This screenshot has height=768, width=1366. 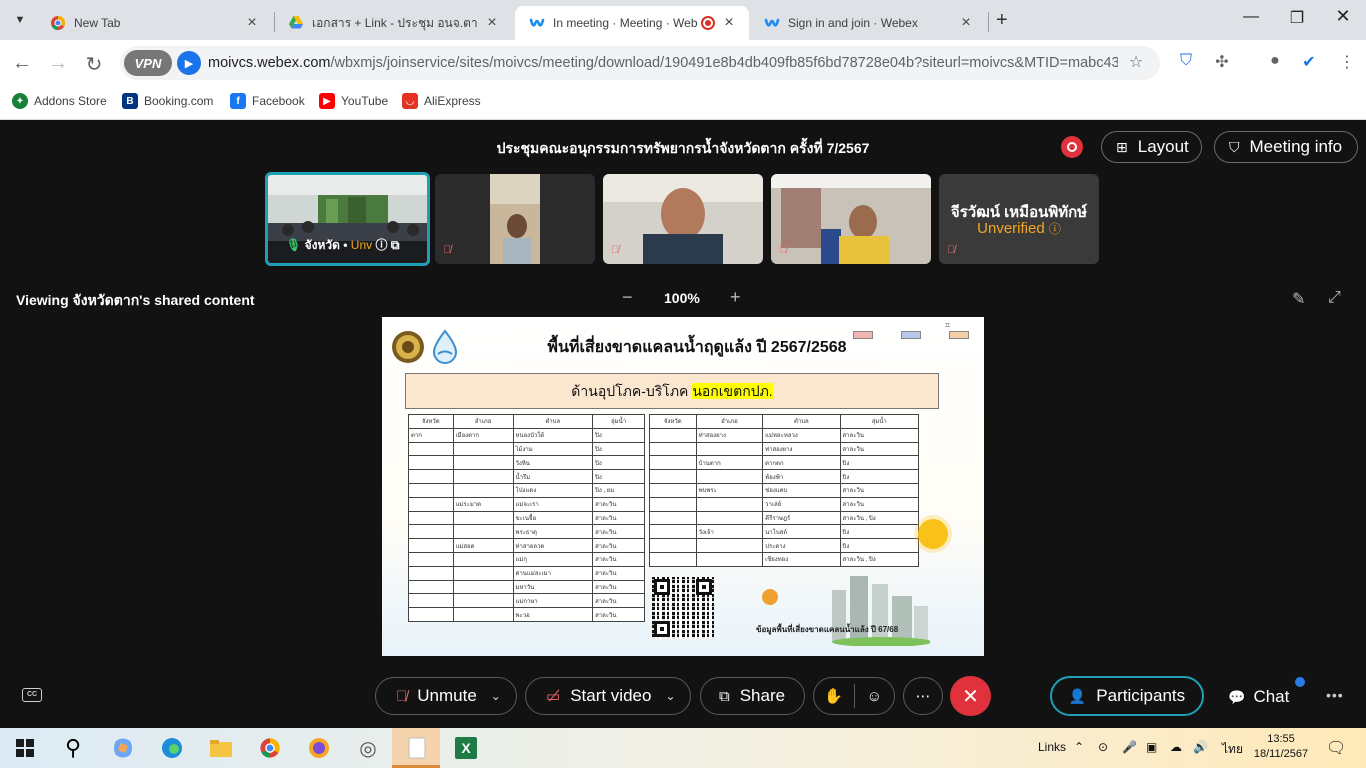 What do you see at coordinates (1222, 63) in the screenshot?
I see `extensions-puzzle-icon: ✣` at bounding box center [1222, 63].